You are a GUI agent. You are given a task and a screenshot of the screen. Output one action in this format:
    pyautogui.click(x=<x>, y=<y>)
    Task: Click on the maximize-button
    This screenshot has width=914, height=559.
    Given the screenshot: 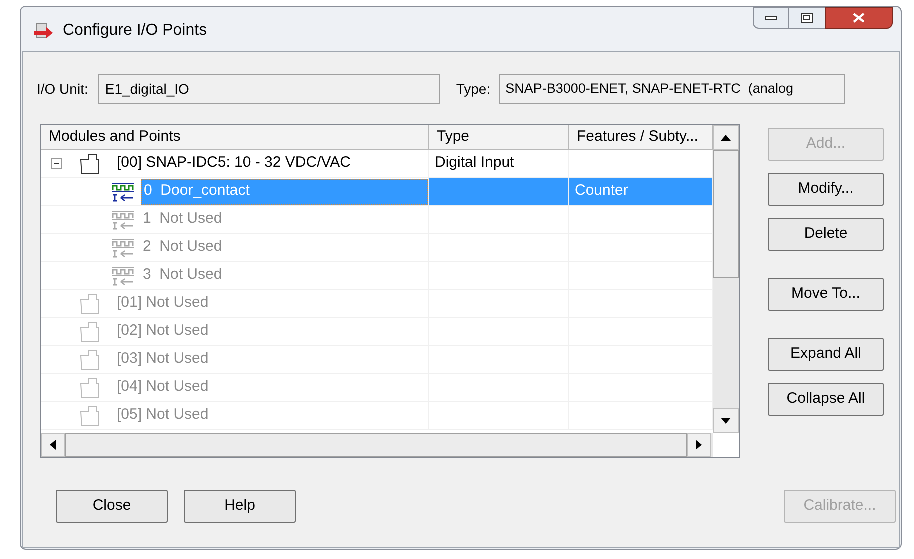 What is the action you would take?
    pyautogui.click(x=807, y=18)
    